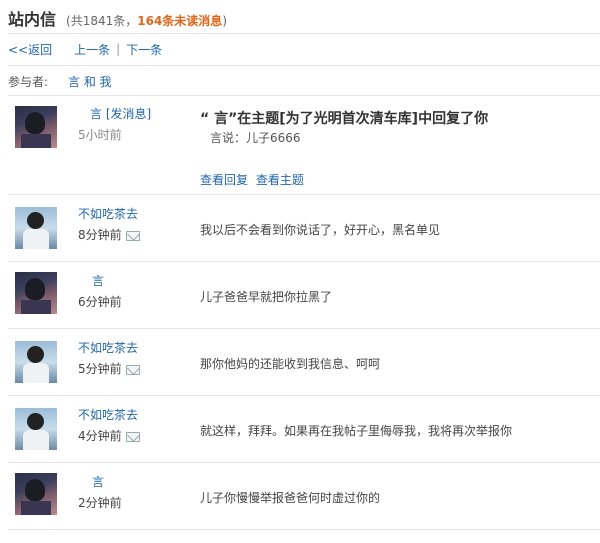  I want to click on message-item: 言 2分钟前 儿子你慢慢举报爸爸何时虚过你的, so click(304, 499).